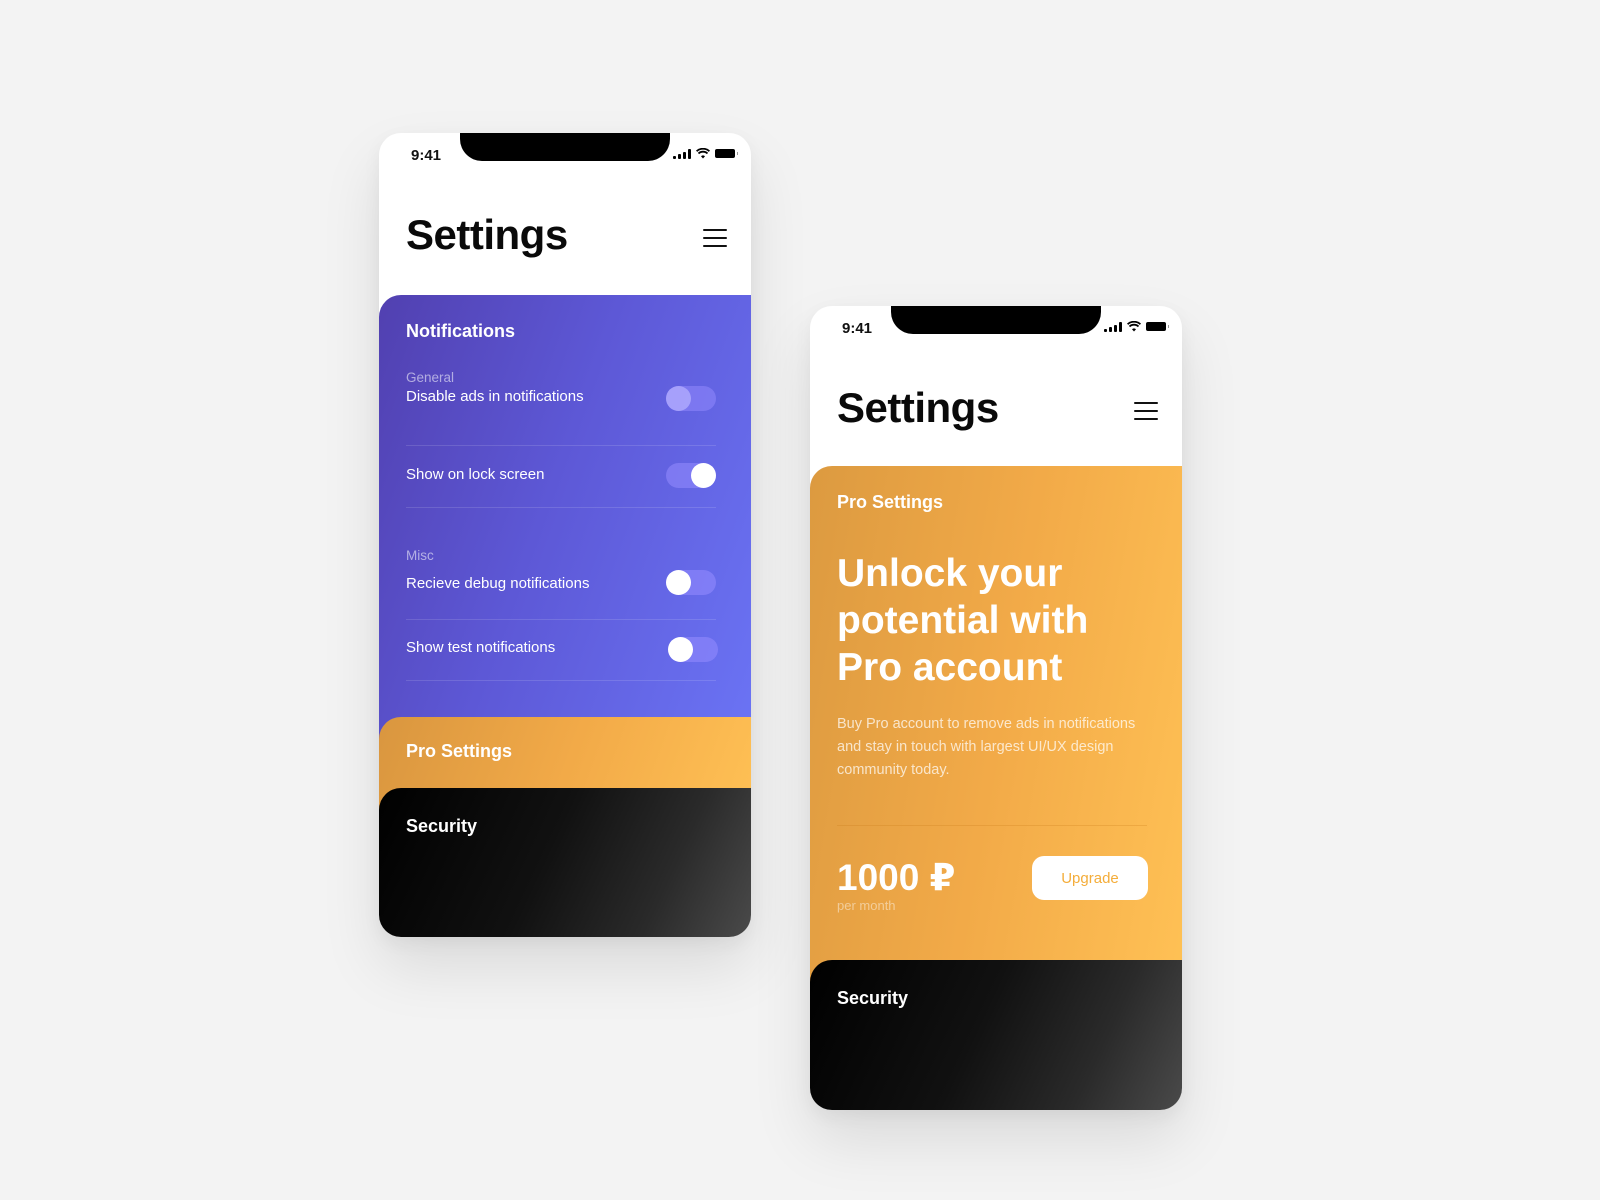 This screenshot has height=1200, width=1600. What do you see at coordinates (475, 474) in the screenshot?
I see `setting-label: Show on lock screen` at bounding box center [475, 474].